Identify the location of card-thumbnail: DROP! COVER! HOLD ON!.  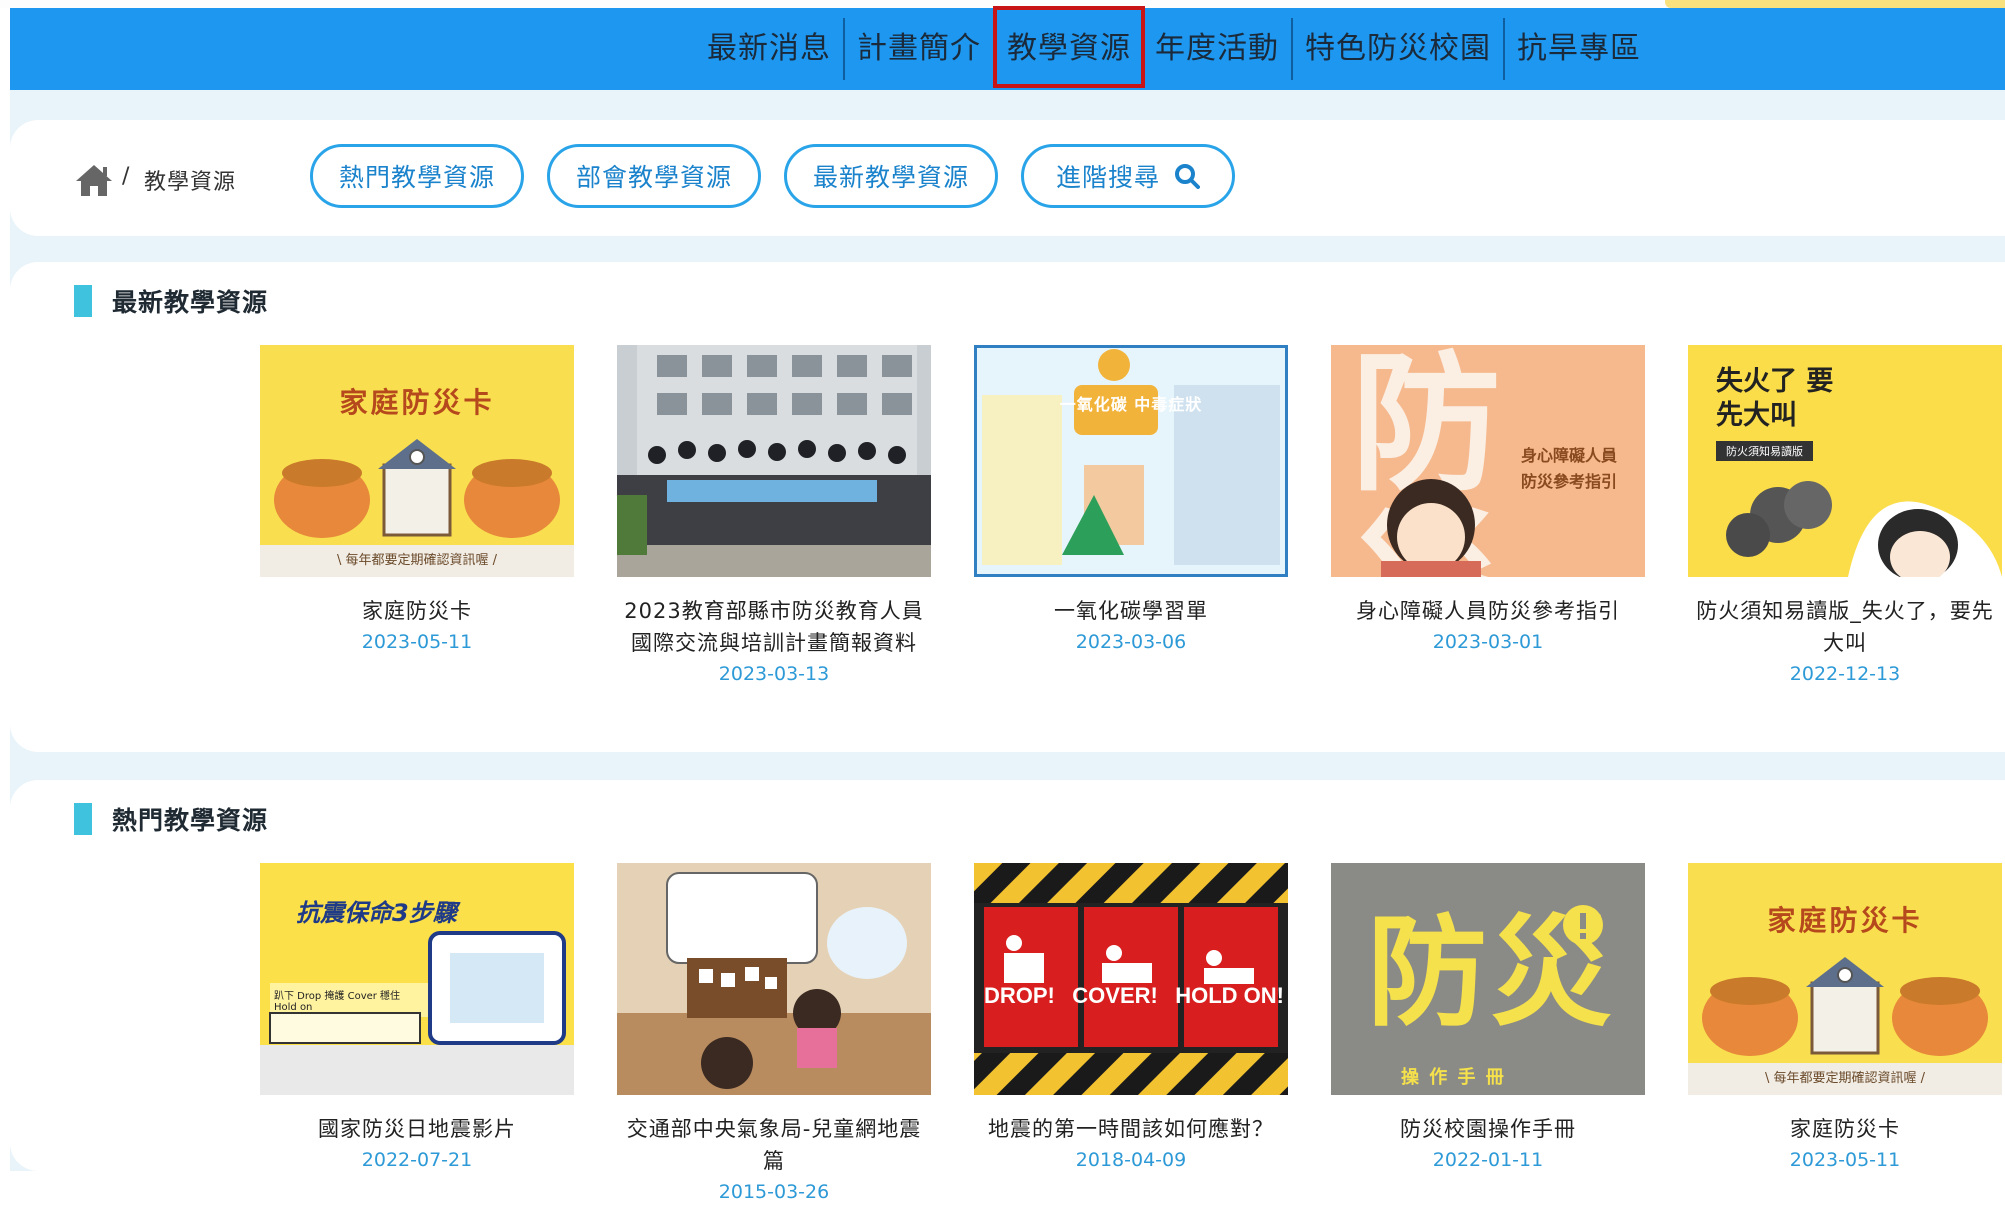
(1131, 979).